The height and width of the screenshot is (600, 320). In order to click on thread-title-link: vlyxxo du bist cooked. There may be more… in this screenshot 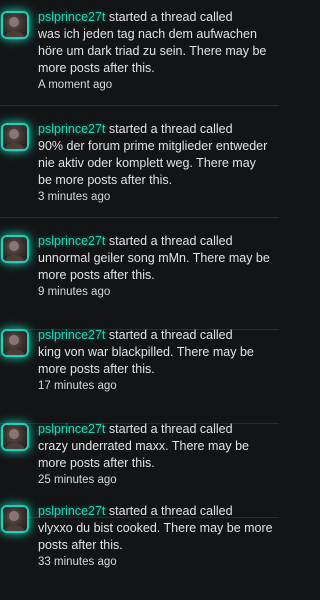, I will do `click(155, 537)`.